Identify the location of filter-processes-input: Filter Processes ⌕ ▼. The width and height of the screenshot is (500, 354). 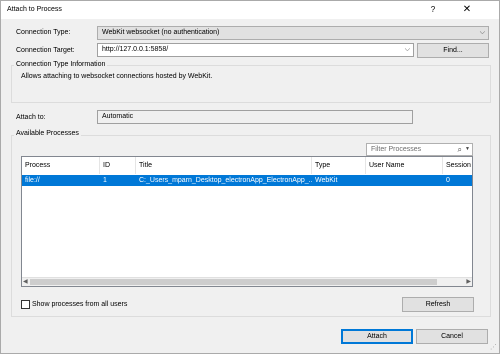
(419, 149).